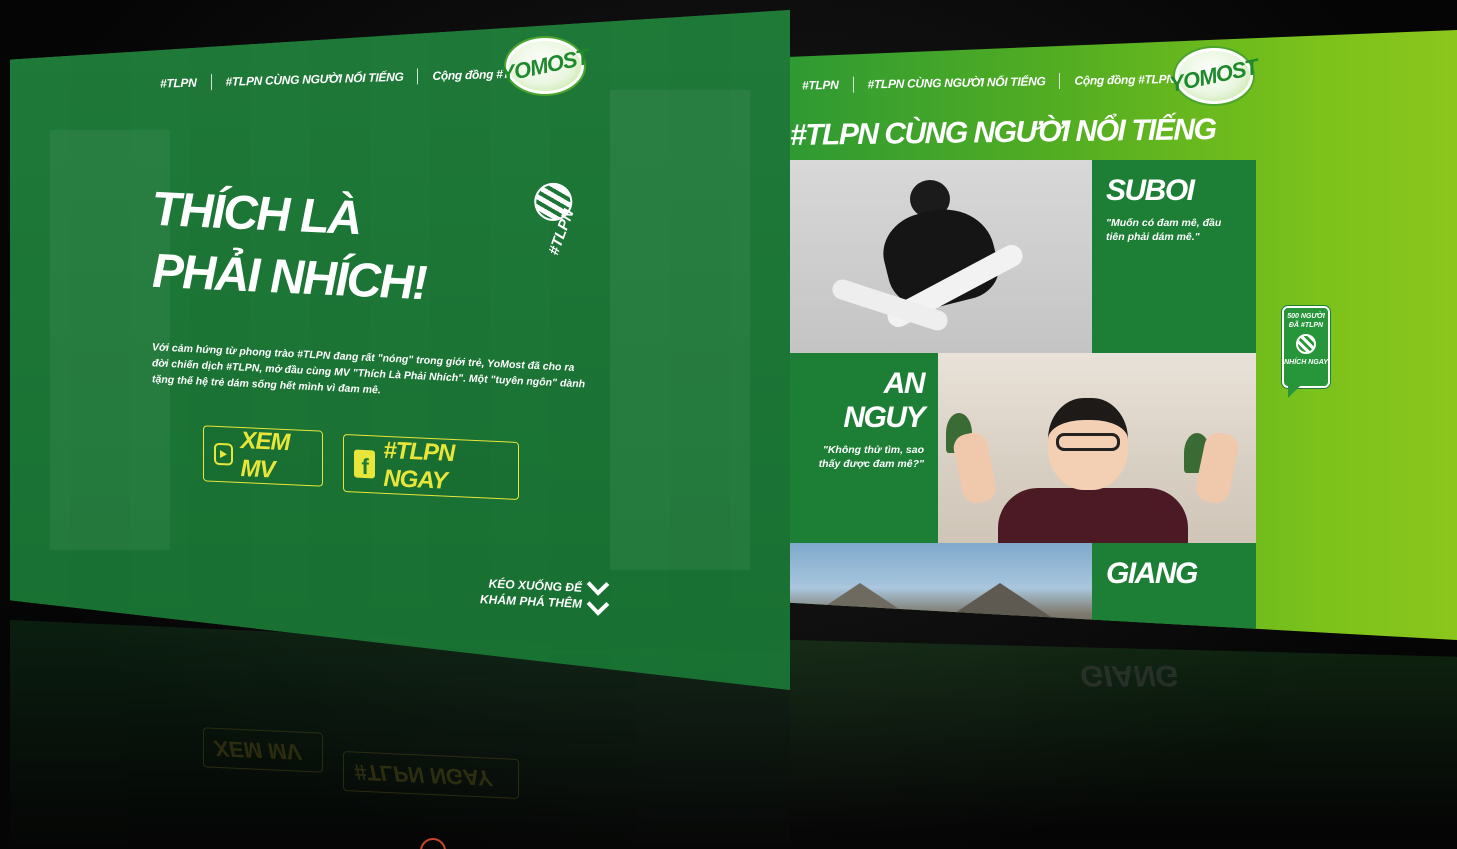  Describe the element at coordinates (1123, 744) in the screenshot. I see `right-screen-reflection: GIANG` at that location.